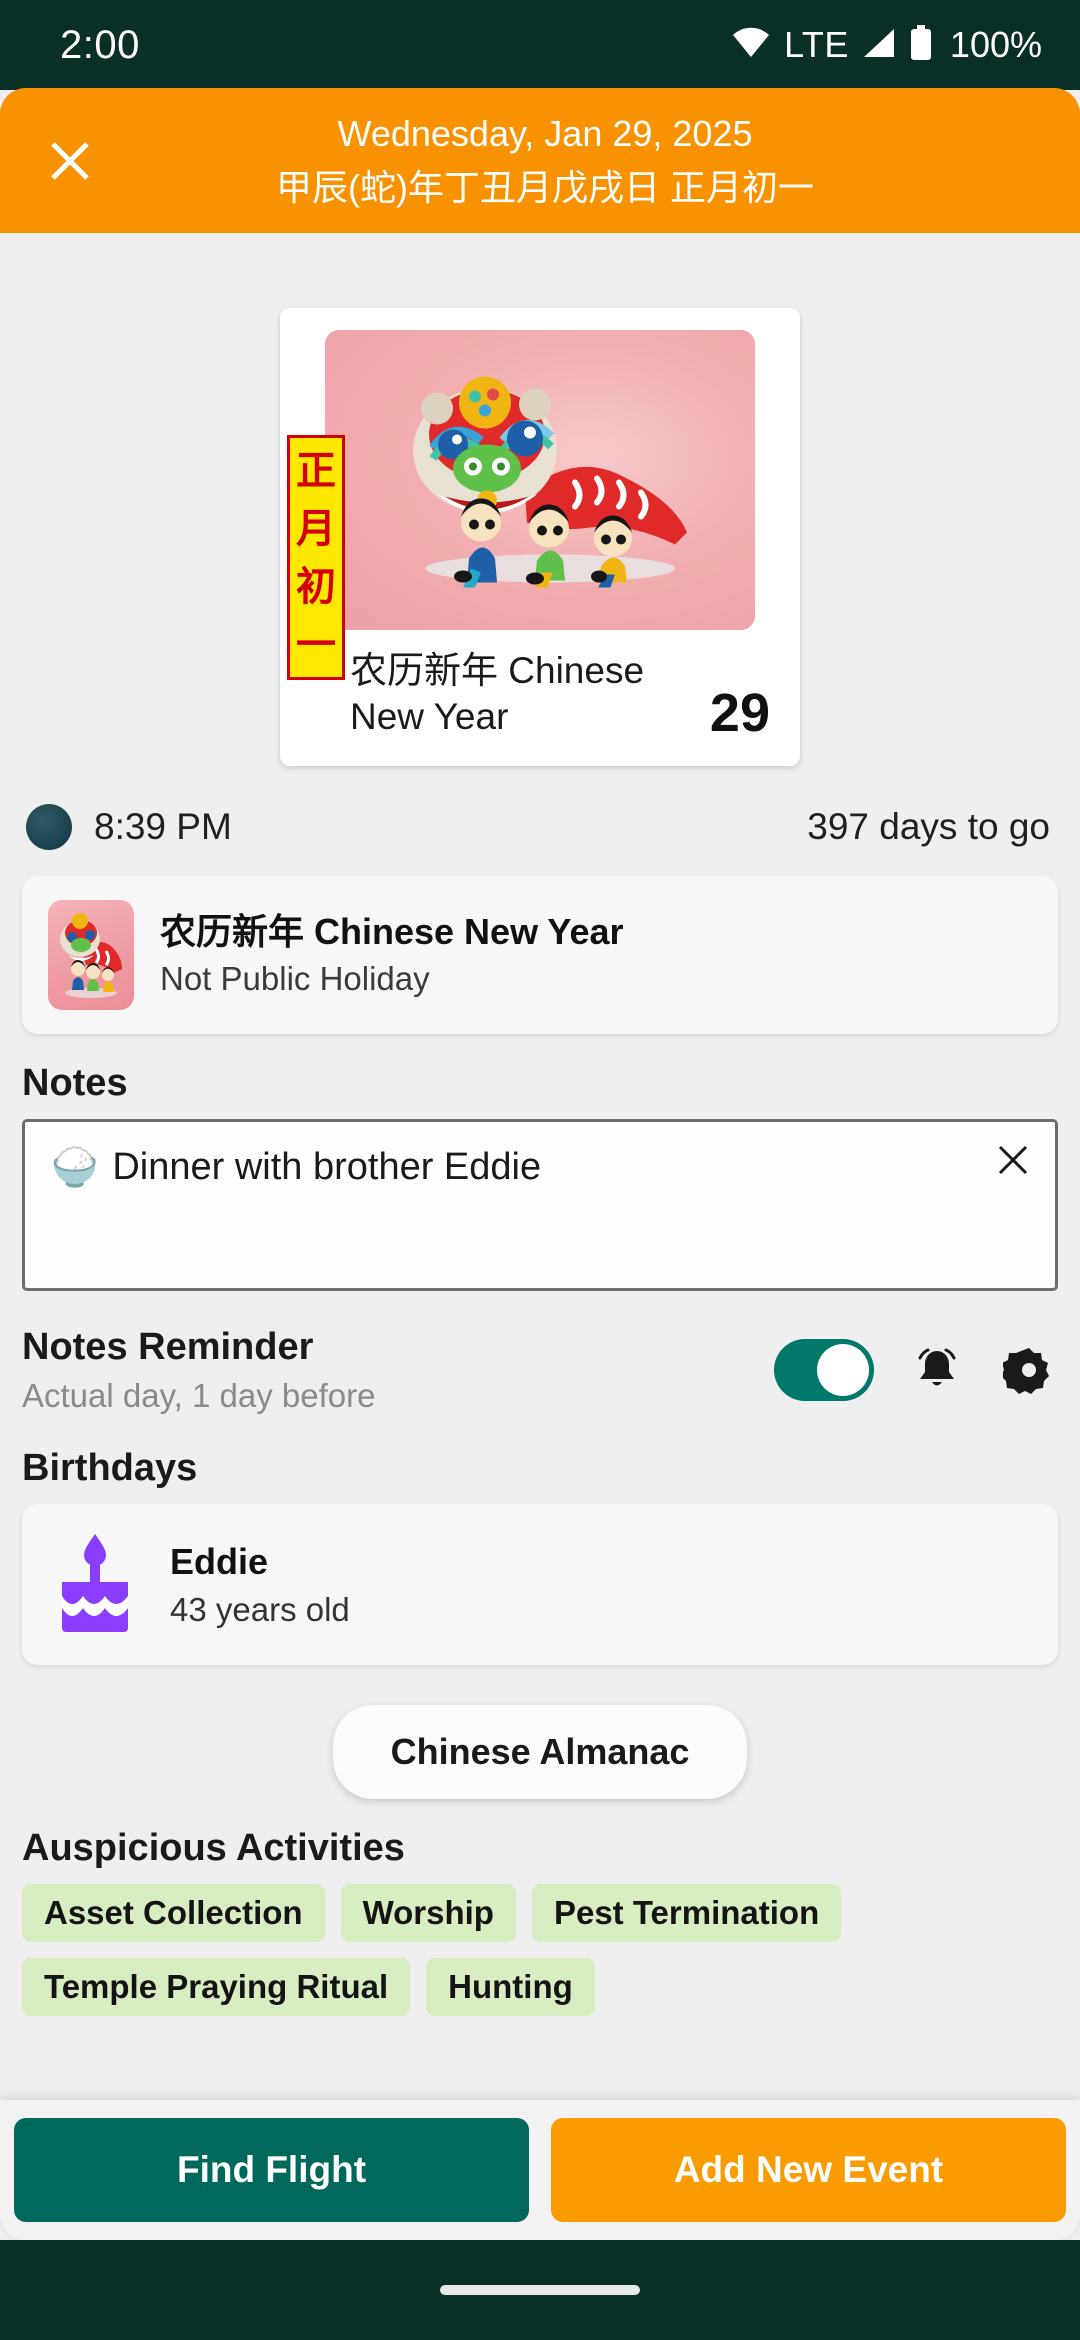 This screenshot has height=2340, width=1080. What do you see at coordinates (540, 1205) in the screenshot?
I see `notes-input: 🍚 Dinner with brother Eddie` at bounding box center [540, 1205].